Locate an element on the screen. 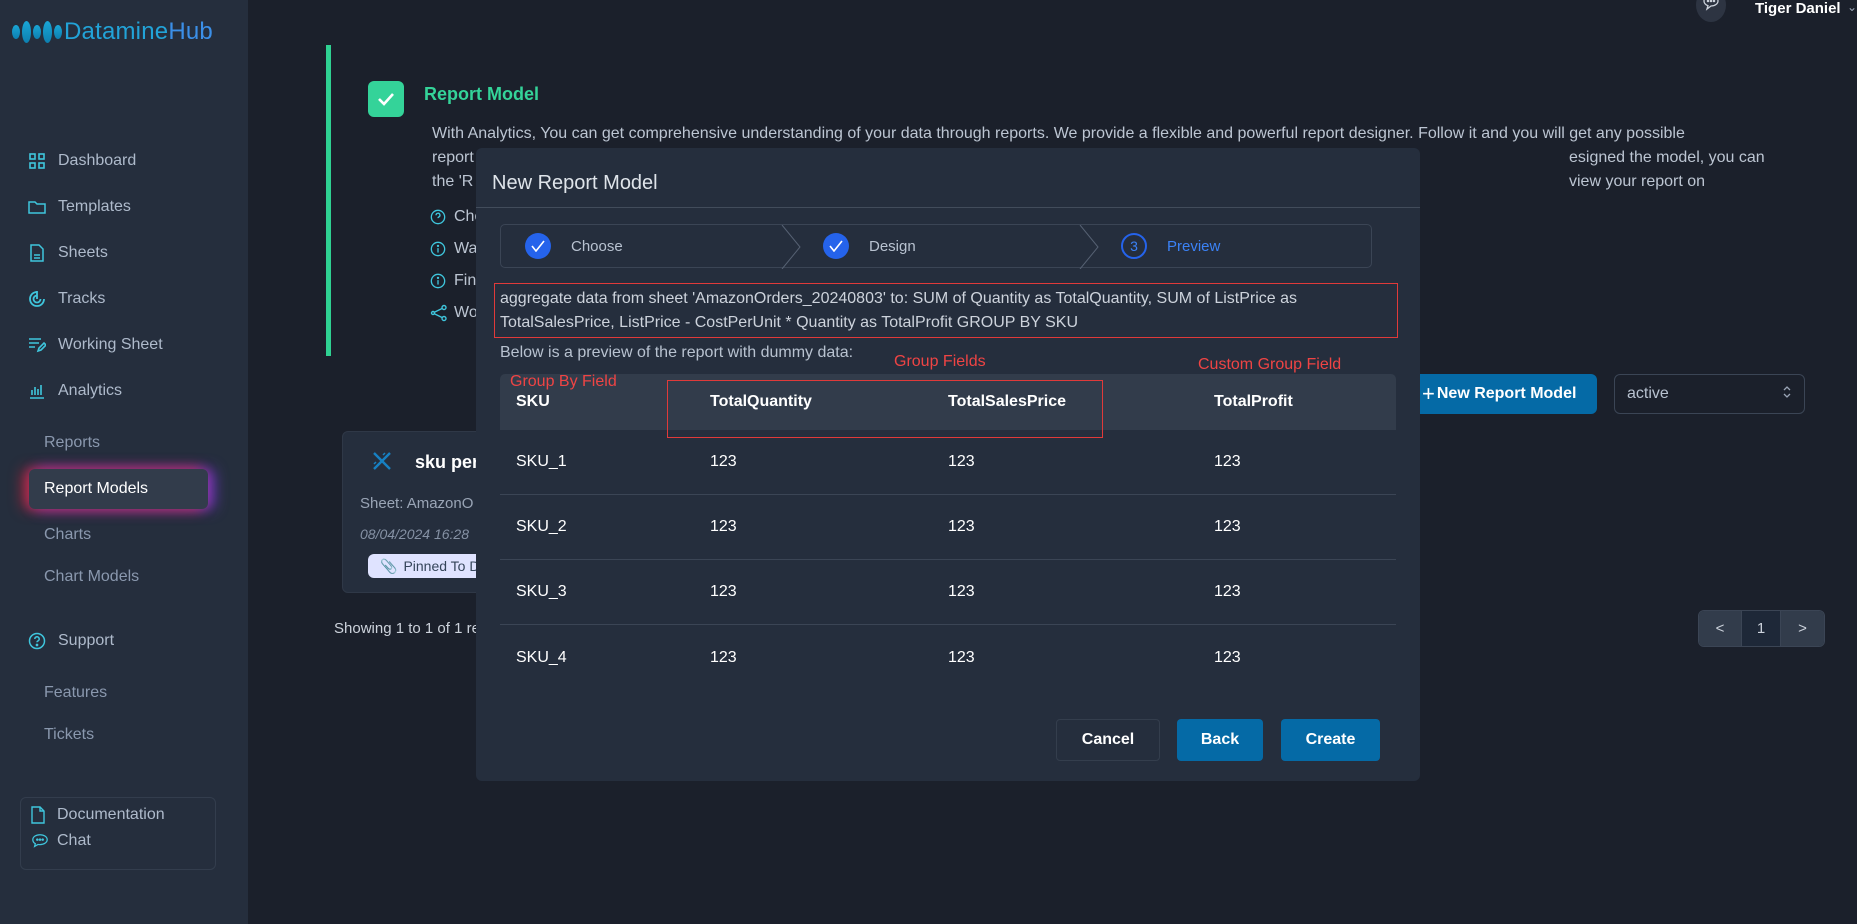 The width and height of the screenshot is (1857, 924). sidebar-item-support: Support is located at coordinates (71, 641).